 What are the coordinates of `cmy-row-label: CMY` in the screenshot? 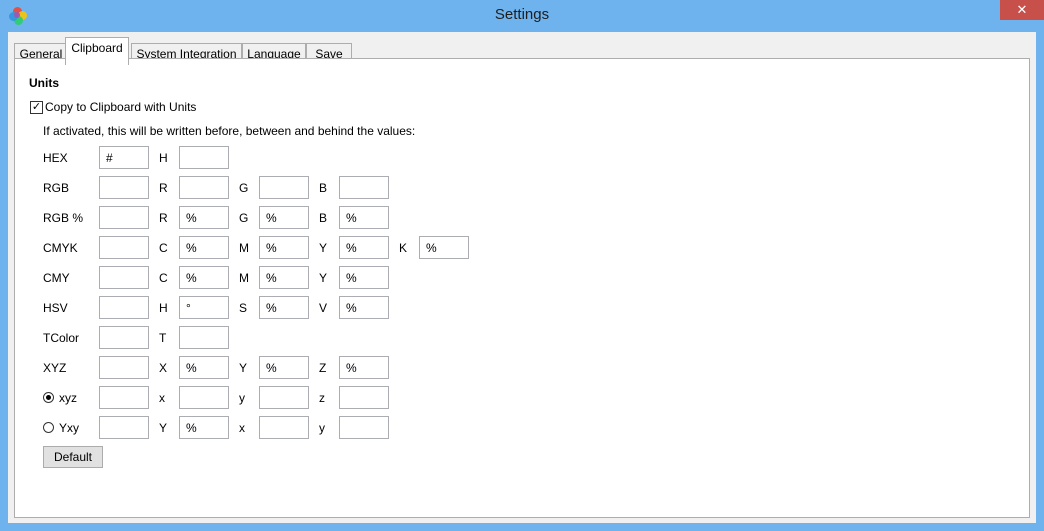 It's located at (56, 278).